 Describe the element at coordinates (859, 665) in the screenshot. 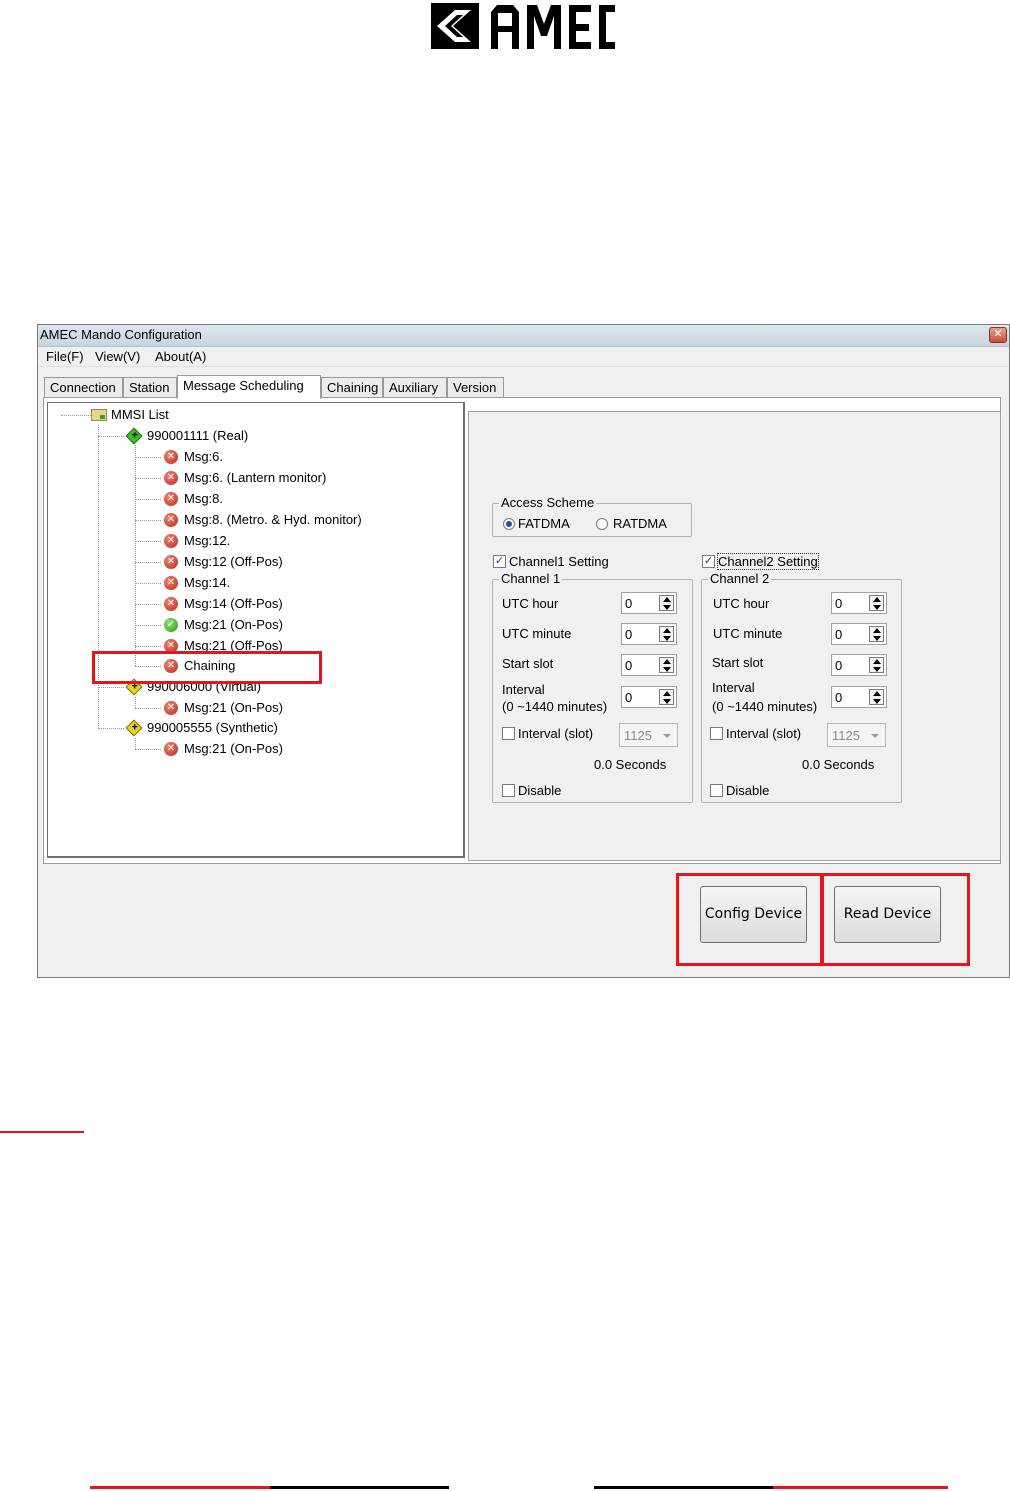

I see `ch2-start-slot-spinner: 0` at that location.